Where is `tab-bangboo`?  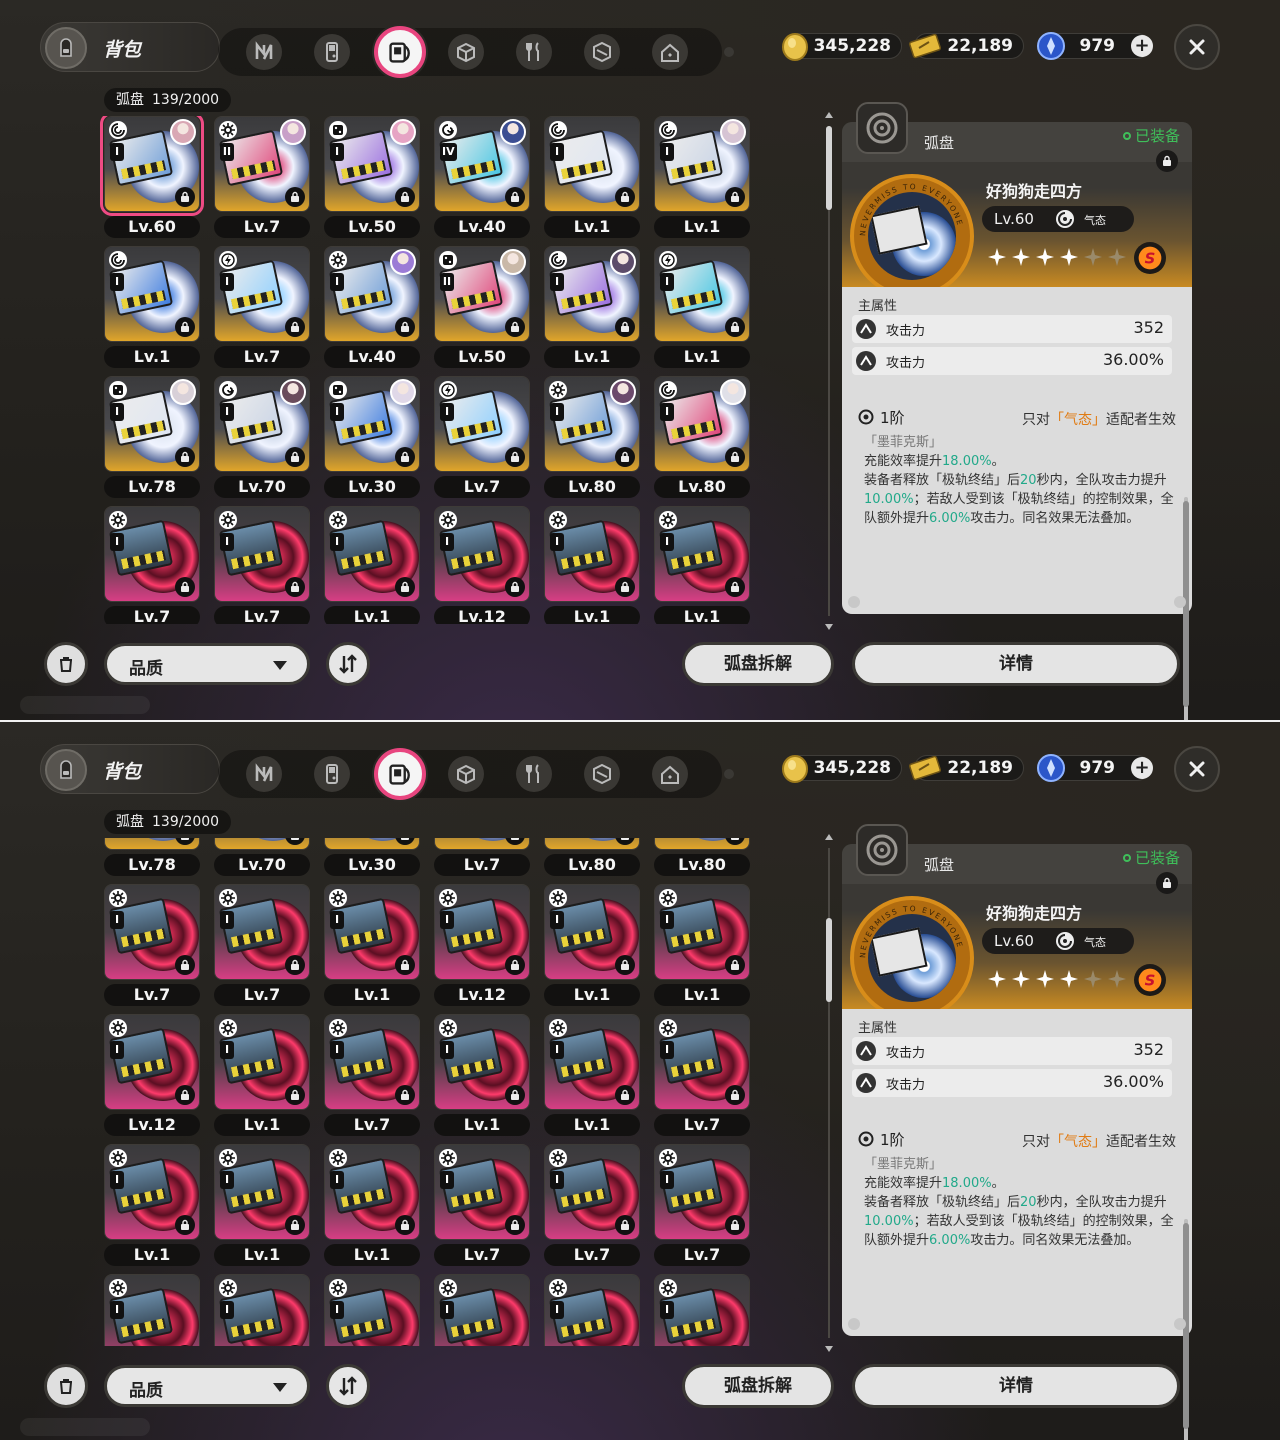
tab-bangboo is located at coordinates (602, 774).